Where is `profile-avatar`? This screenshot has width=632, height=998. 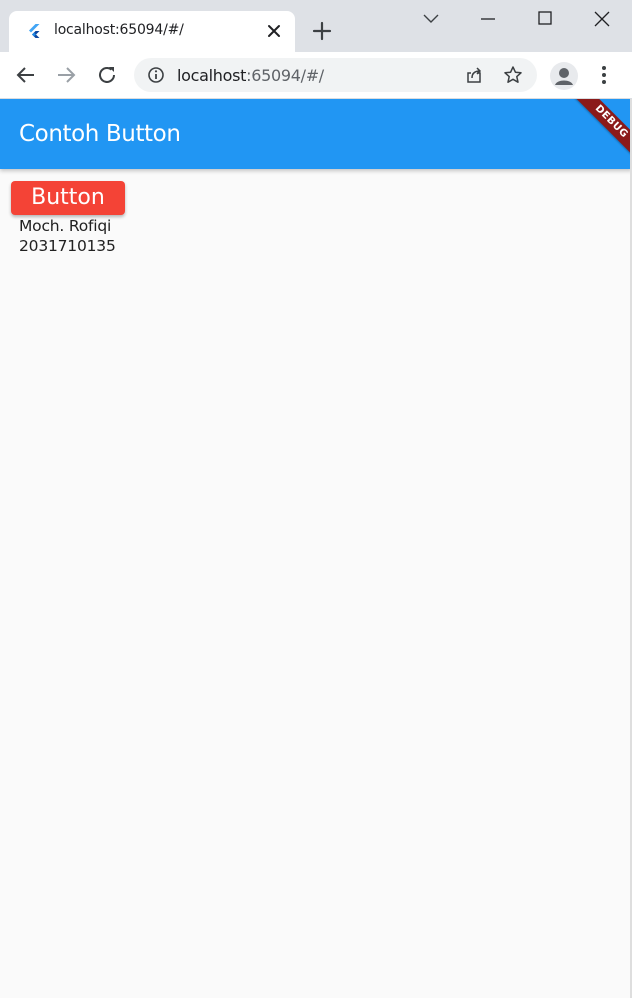 profile-avatar is located at coordinates (564, 76).